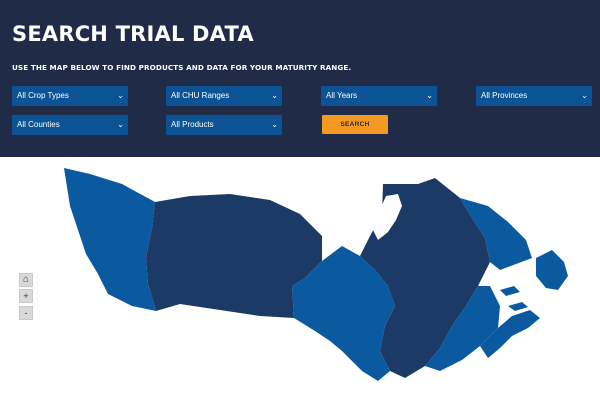 Image resolution: width=600 pixels, height=400 pixels. I want to click on products-value: All Products, so click(192, 124).